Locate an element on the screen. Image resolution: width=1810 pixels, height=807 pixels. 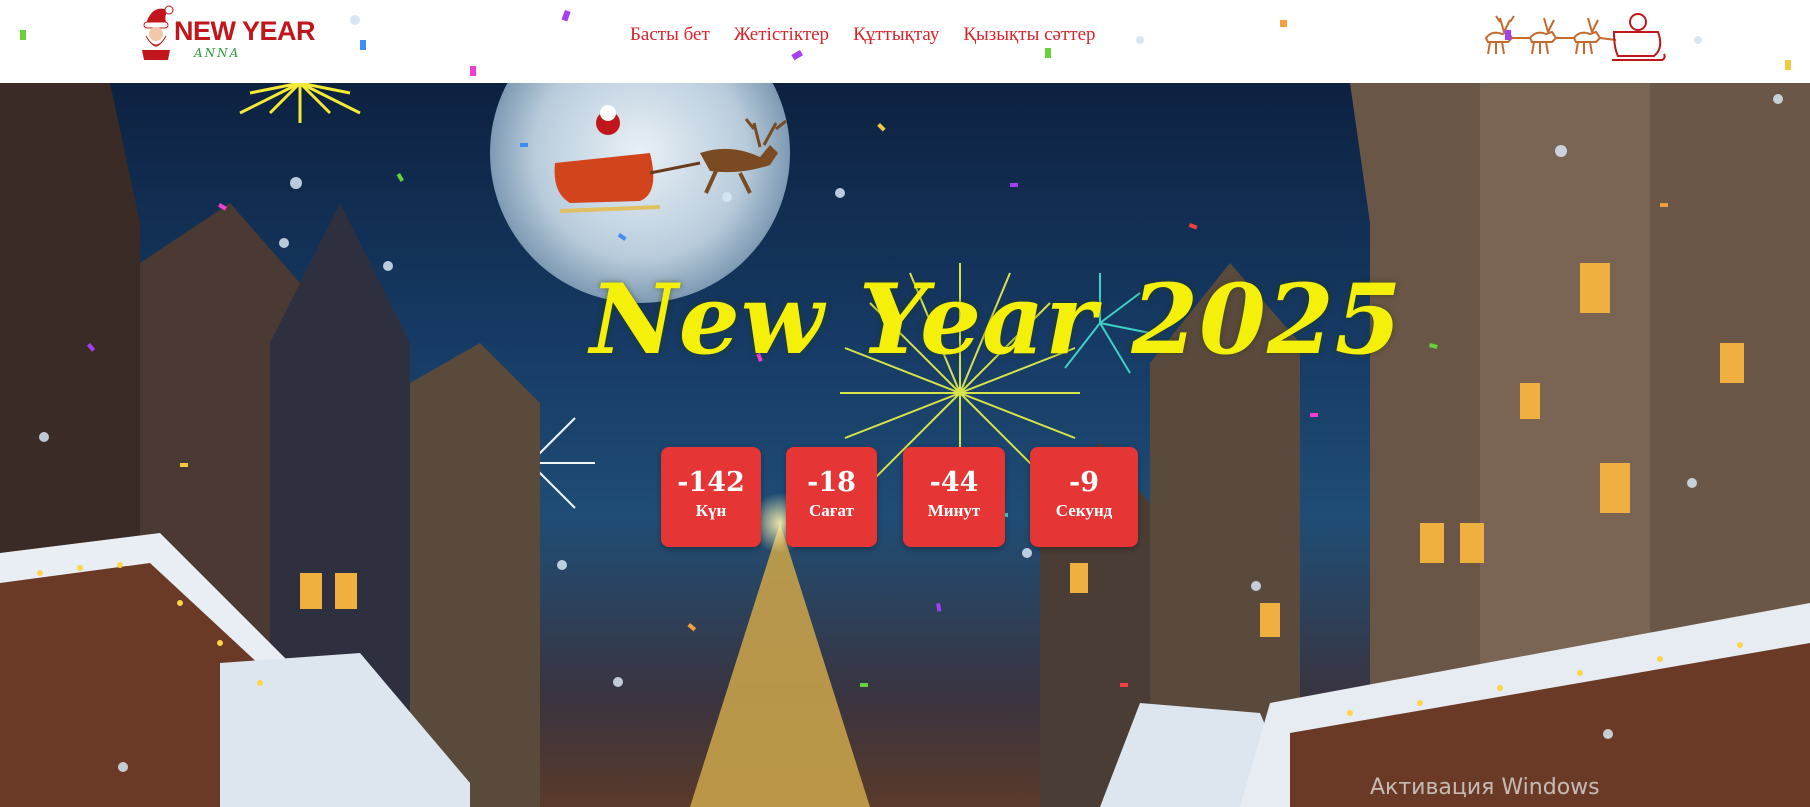
nav-link-moments: Қызықты сәттер is located at coordinates (1029, 35).